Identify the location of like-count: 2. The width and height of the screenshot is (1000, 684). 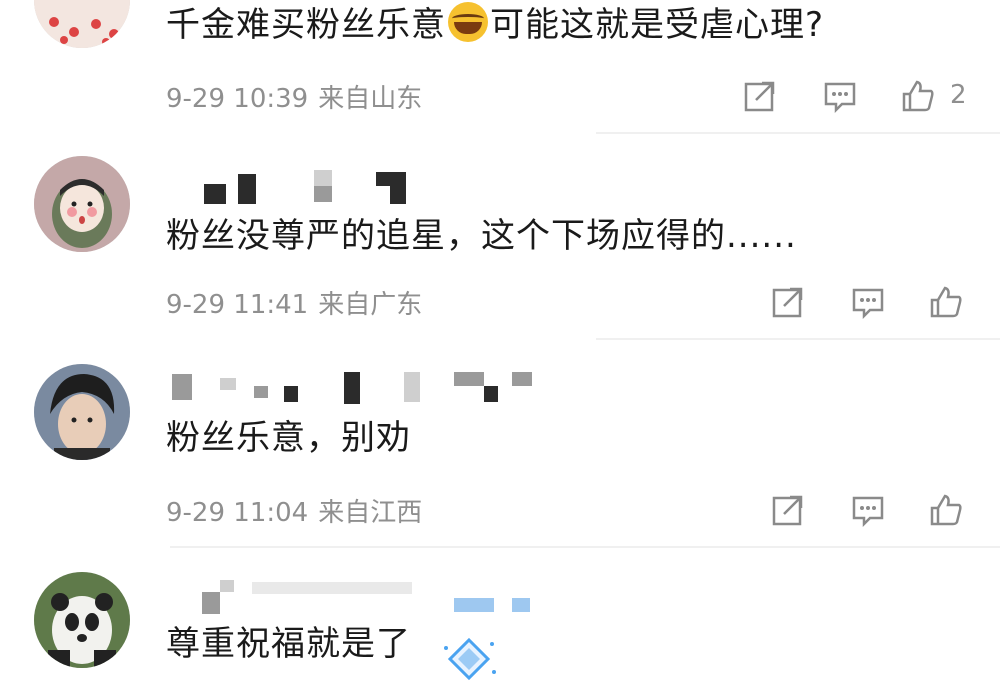
(958, 95).